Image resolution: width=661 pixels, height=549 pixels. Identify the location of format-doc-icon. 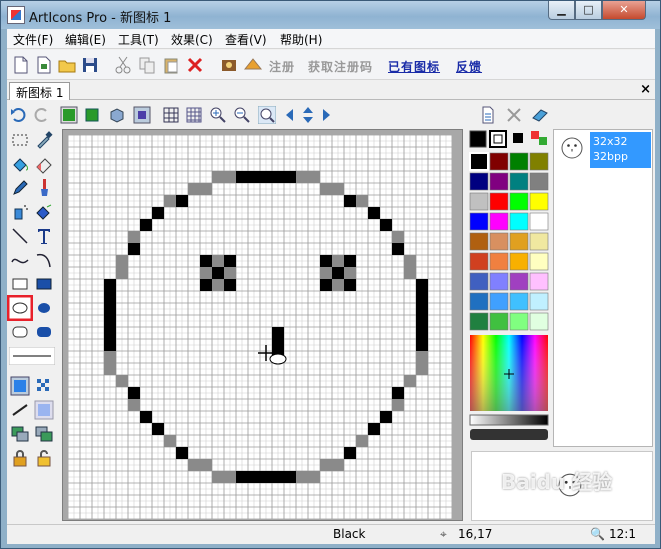
(488, 115).